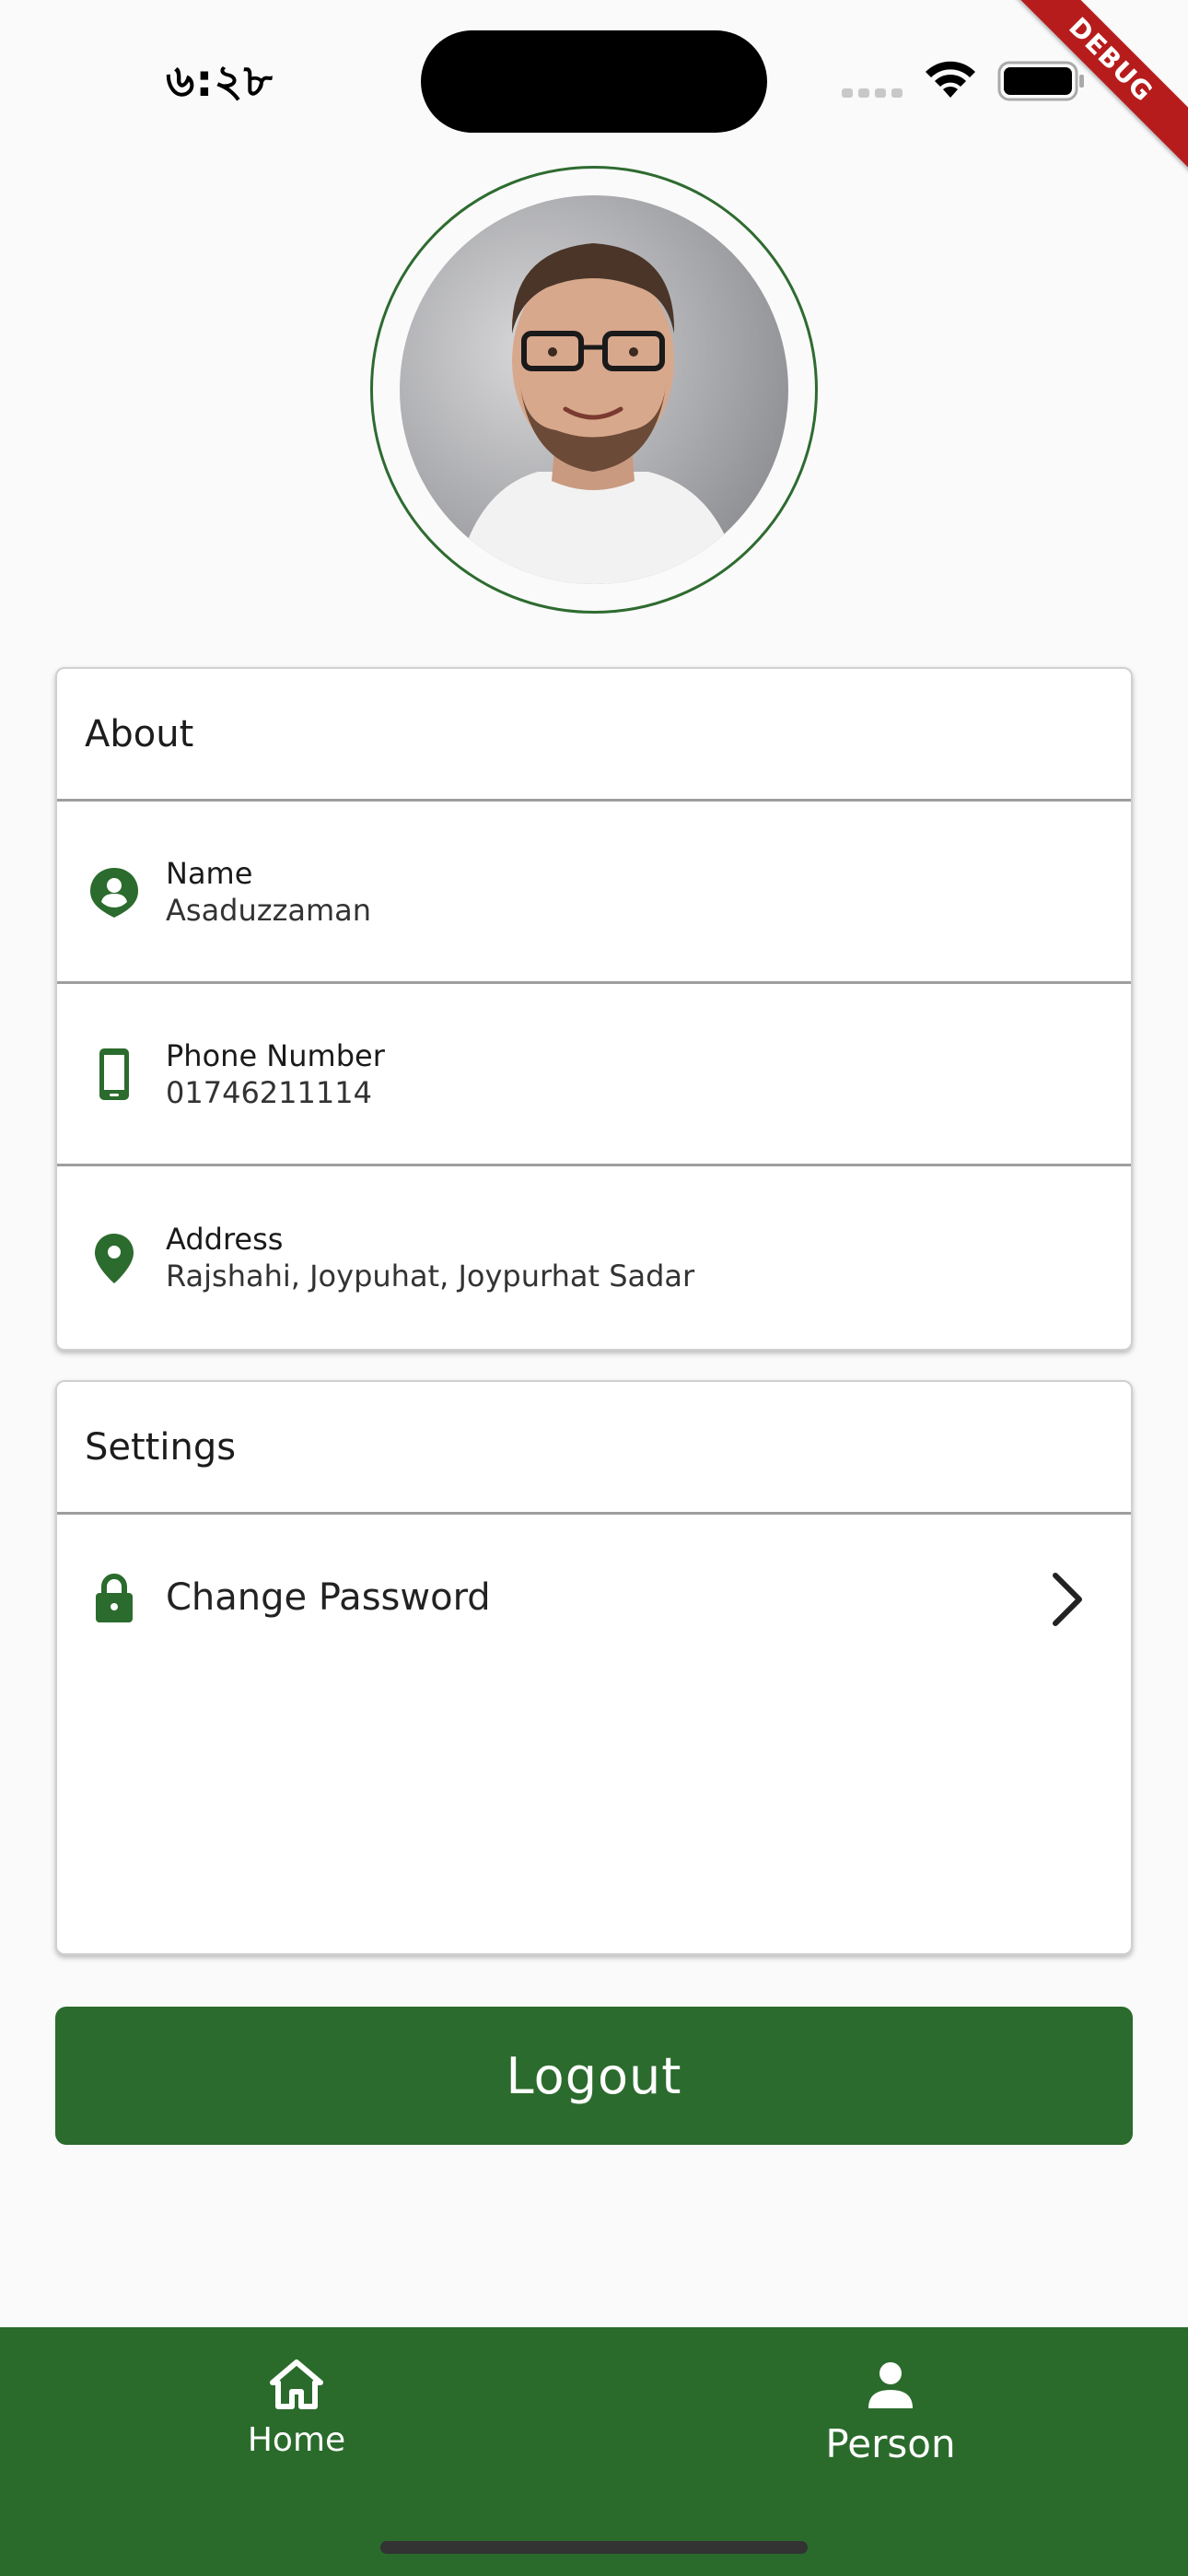 This screenshot has height=2576, width=1188. What do you see at coordinates (951, 79) in the screenshot?
I see `wifi-icon` at bounding box center [951, 79].